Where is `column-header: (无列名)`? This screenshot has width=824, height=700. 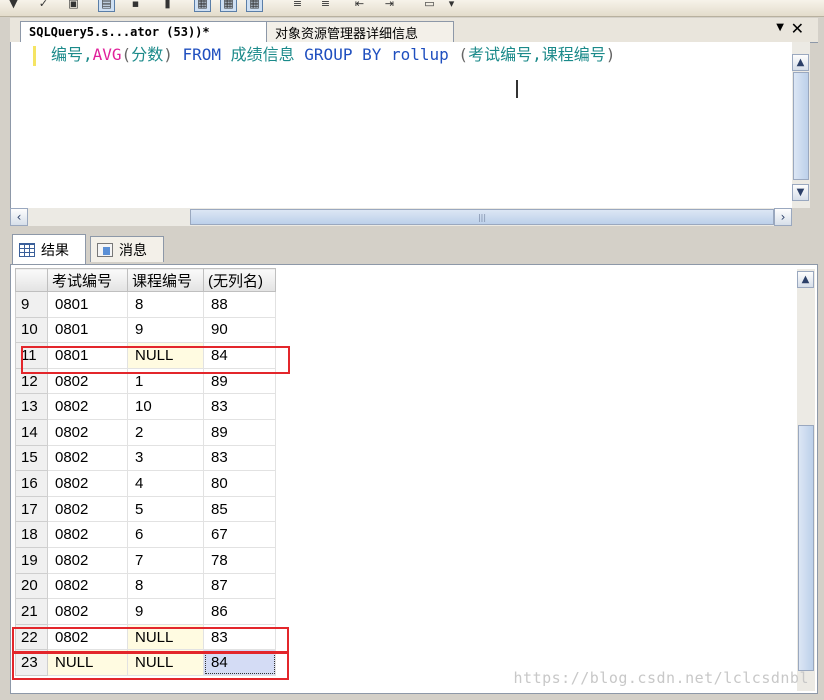 column-header: (无列名) is located at coordinates (239, 280).